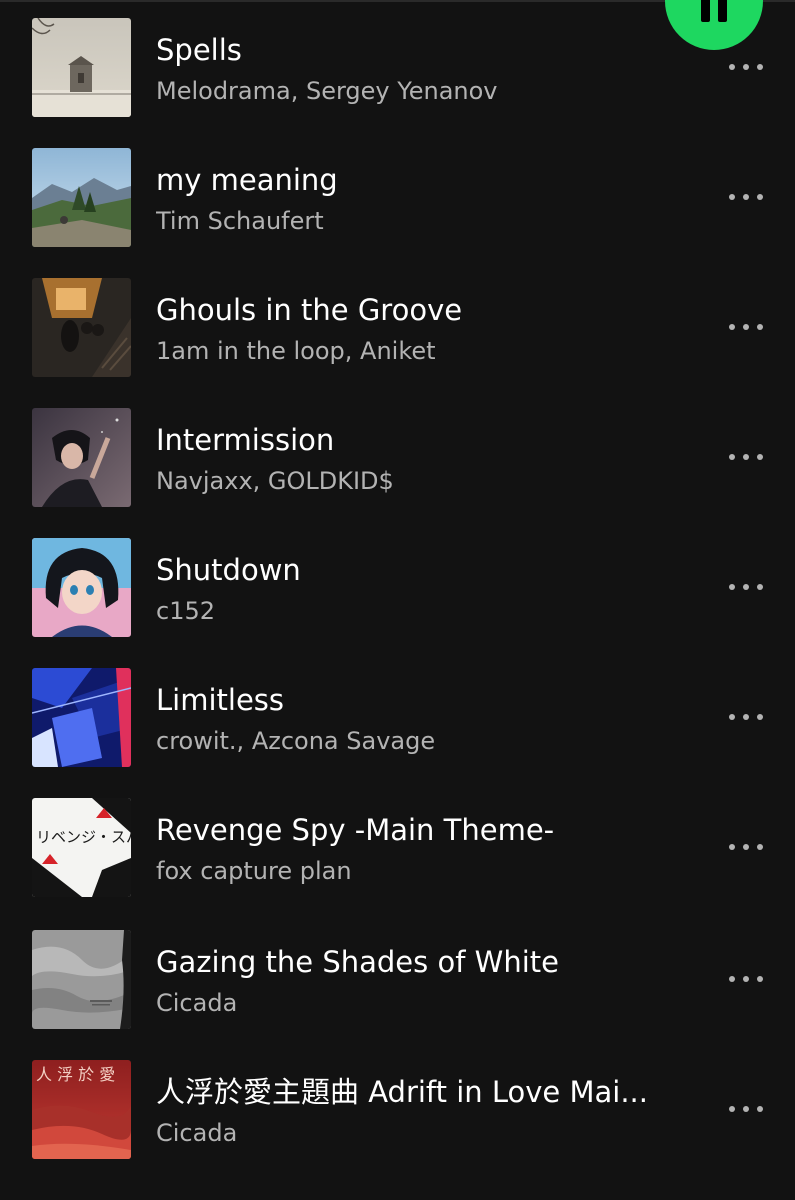  Describe the element at coordinates (705, 11) in the screenshot. I see `pause-icon` at that location.